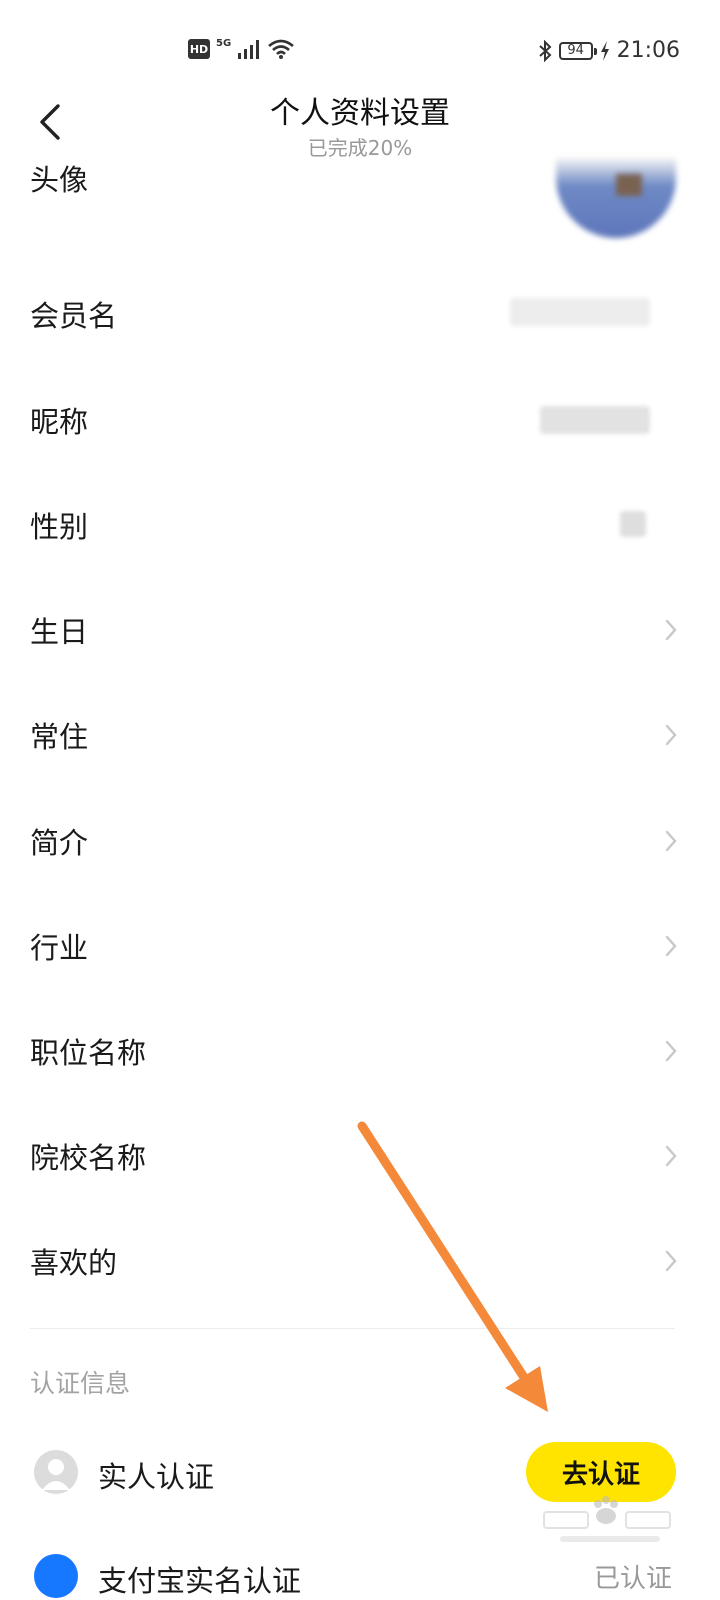 The height and width of the screenshot is (1600, 720). What do you see at coordinates (629, 185) in the screenshot?
I see `avatar-image-detail` at bounding box center [629, 185].